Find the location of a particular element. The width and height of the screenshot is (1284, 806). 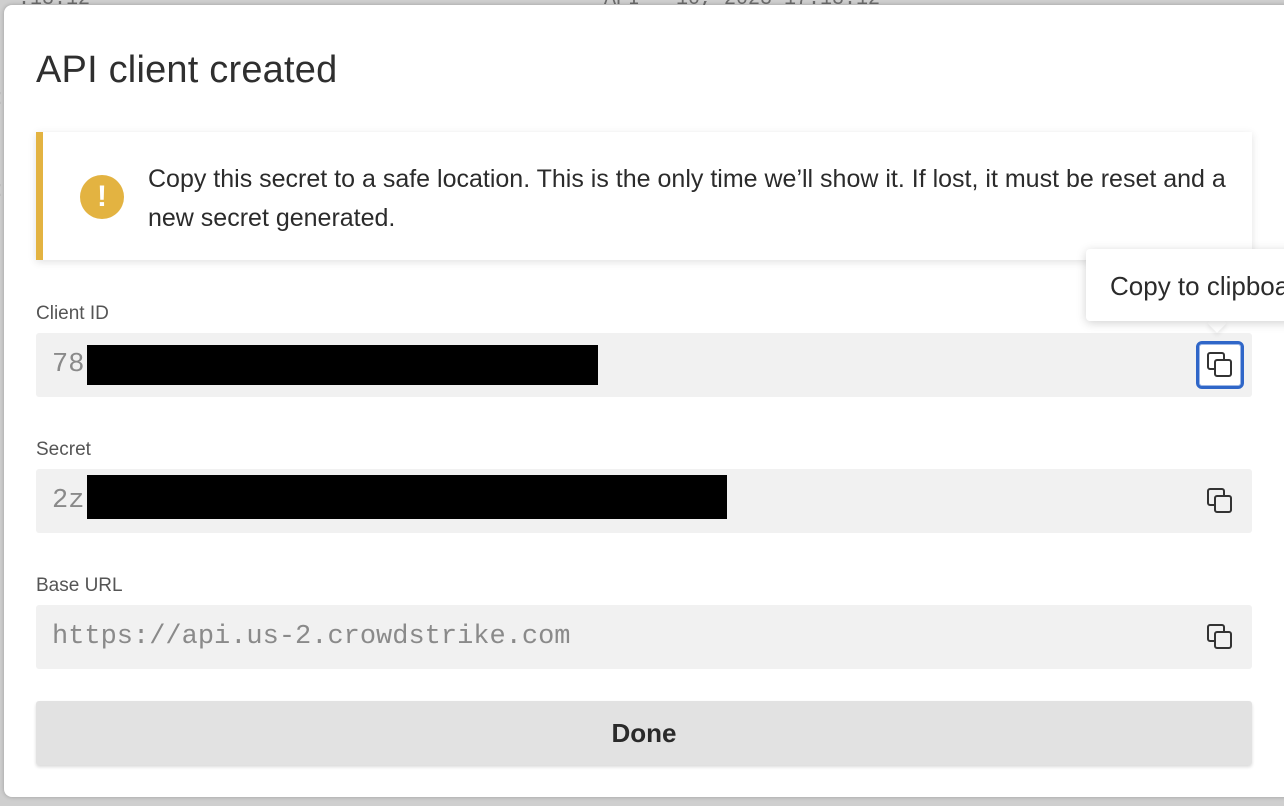

secret-field: 2z is located at coordinates (644, 501).